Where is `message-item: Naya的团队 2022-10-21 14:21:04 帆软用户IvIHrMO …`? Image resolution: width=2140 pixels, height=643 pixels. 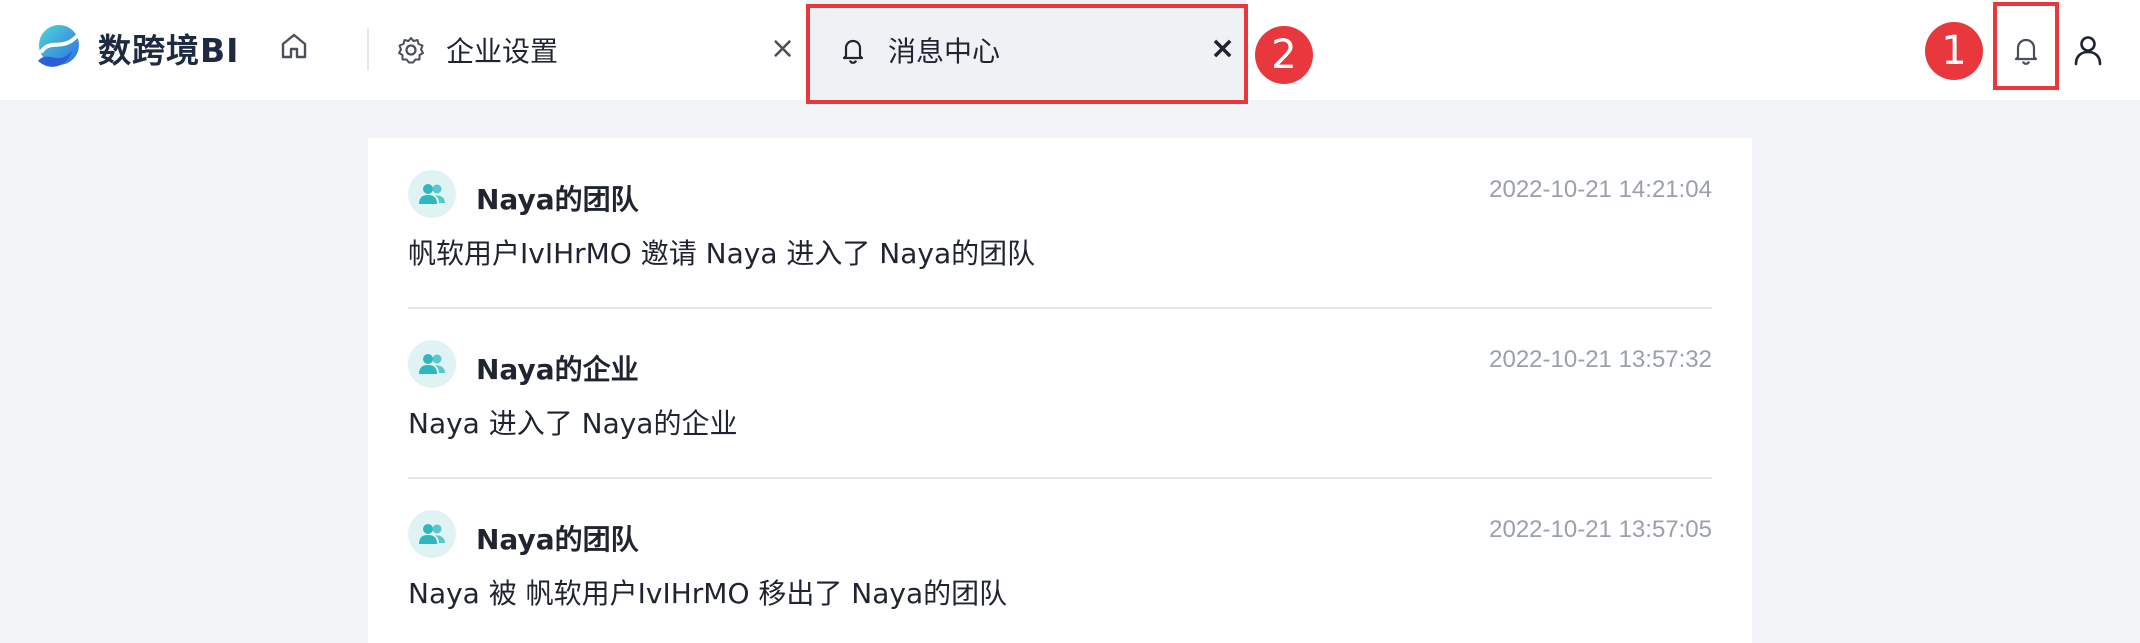
message-item: Naya的团队 2022-10-21 14:21:04 帆软用户IvIHrMO … is located at coordinates (1060, 240).